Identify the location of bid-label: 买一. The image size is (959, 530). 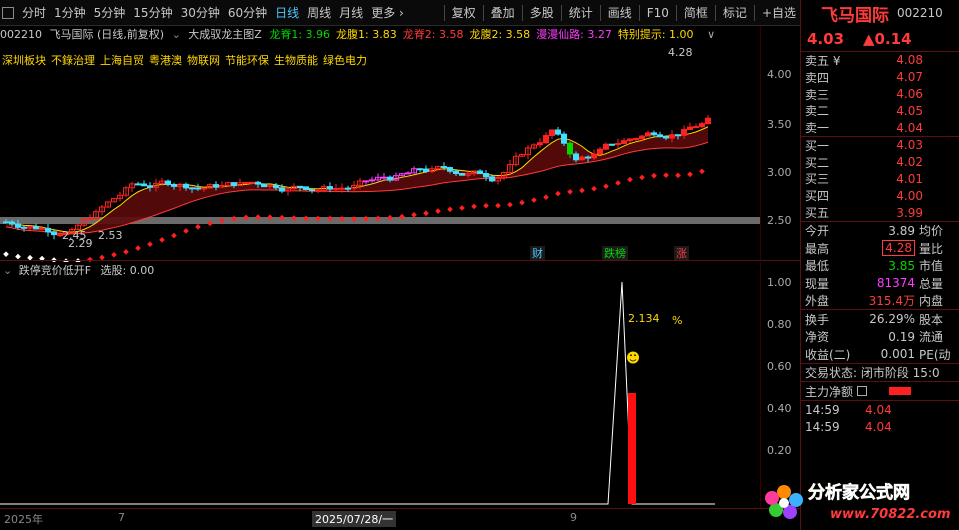
(817, 145).